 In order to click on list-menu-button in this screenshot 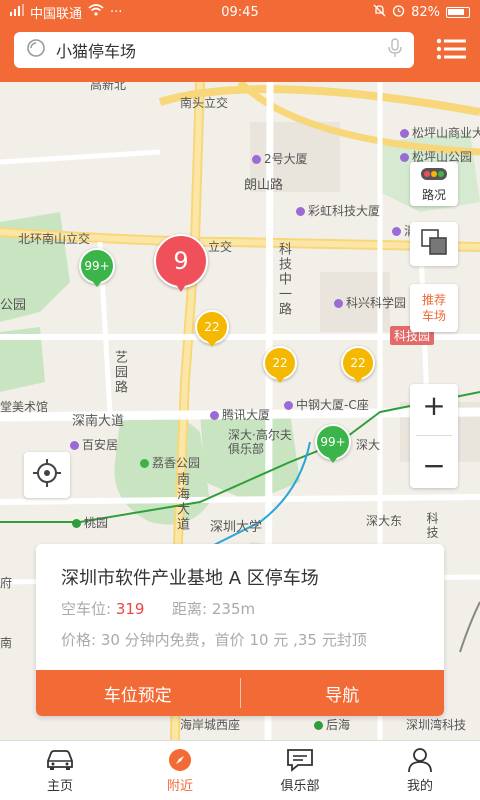, I will do `click(451, 51)`.